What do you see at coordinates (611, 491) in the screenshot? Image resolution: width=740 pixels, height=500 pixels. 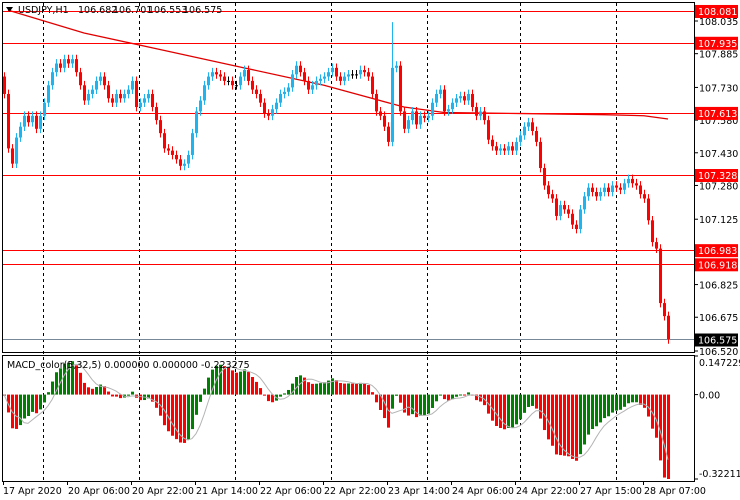 I see `time-label: 27 Apr 15:00` at bounding box center [611, 491].